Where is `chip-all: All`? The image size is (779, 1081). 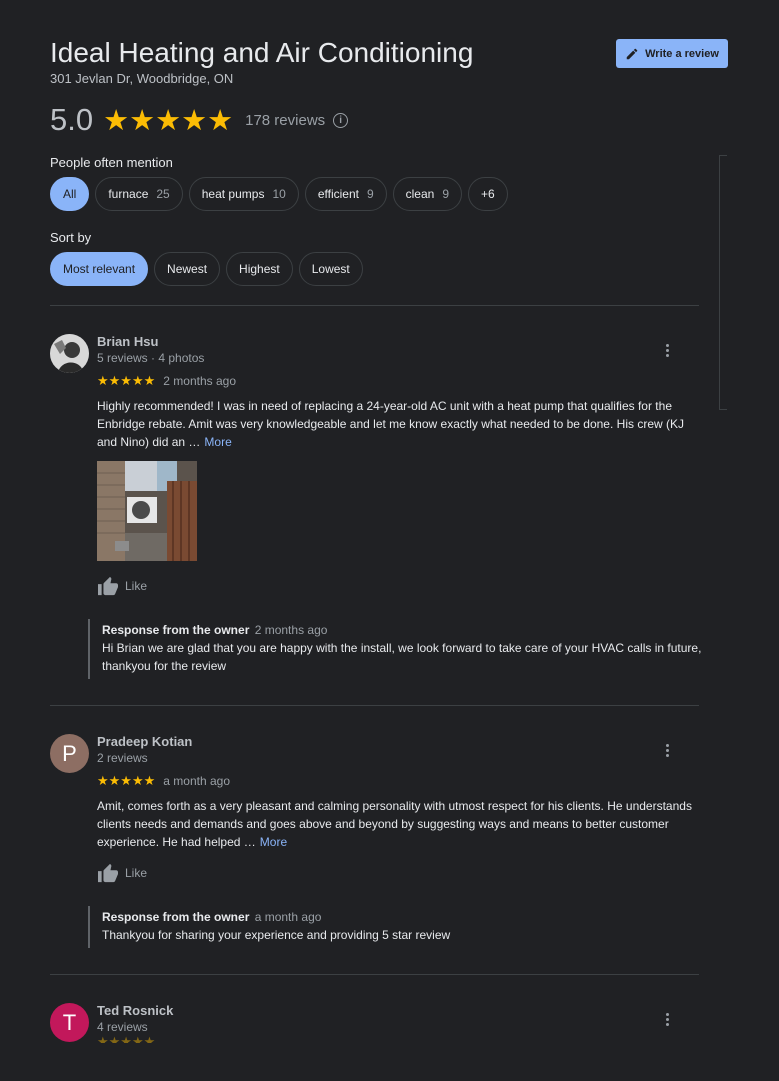
chip-all: All is located at coordinates (70, 194).